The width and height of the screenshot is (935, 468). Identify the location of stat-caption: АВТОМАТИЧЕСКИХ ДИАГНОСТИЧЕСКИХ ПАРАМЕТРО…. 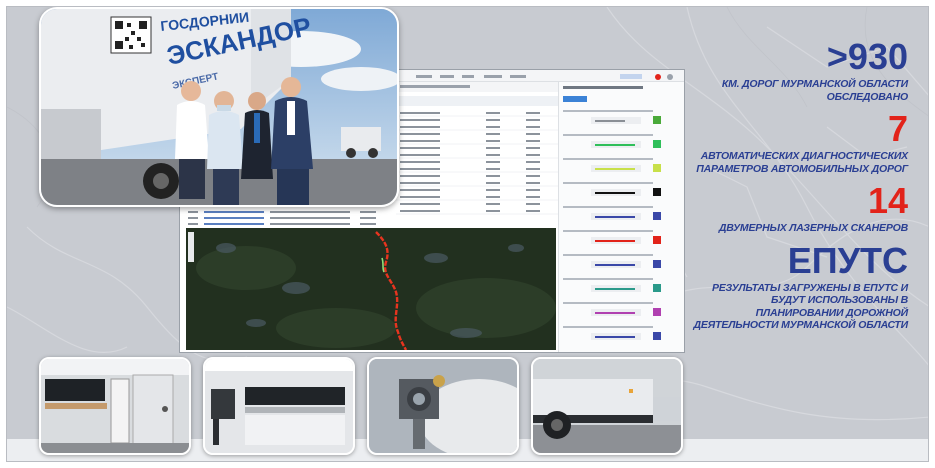
(802, 162).